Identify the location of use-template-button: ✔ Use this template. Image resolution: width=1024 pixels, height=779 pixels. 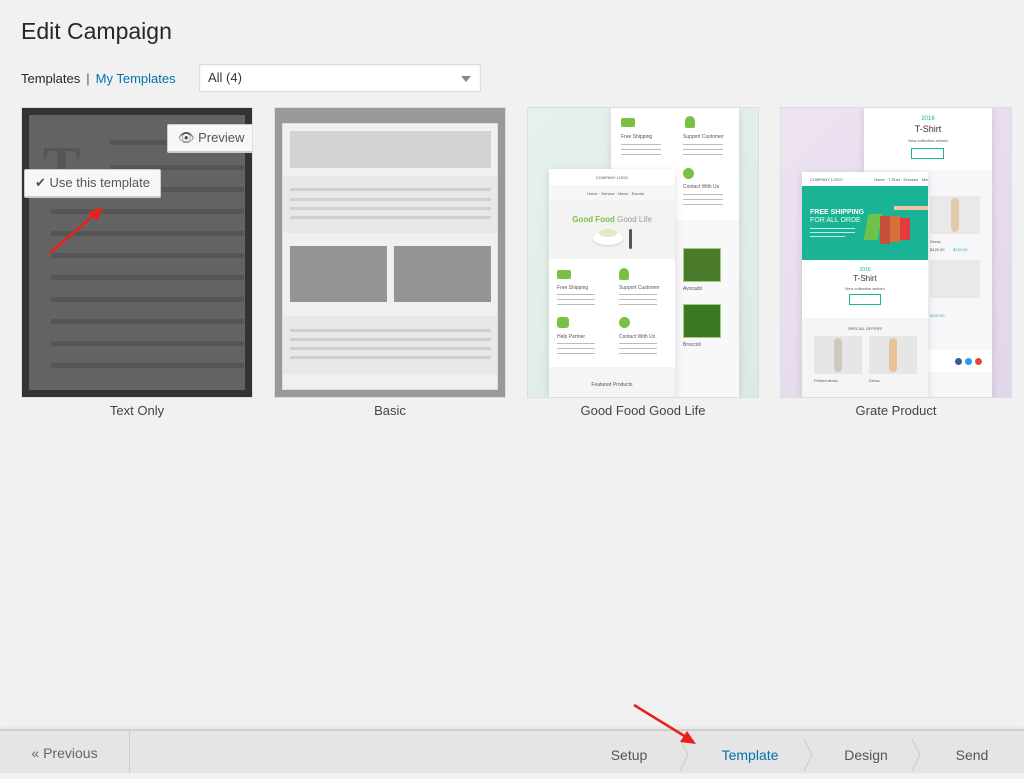
(92, 183).